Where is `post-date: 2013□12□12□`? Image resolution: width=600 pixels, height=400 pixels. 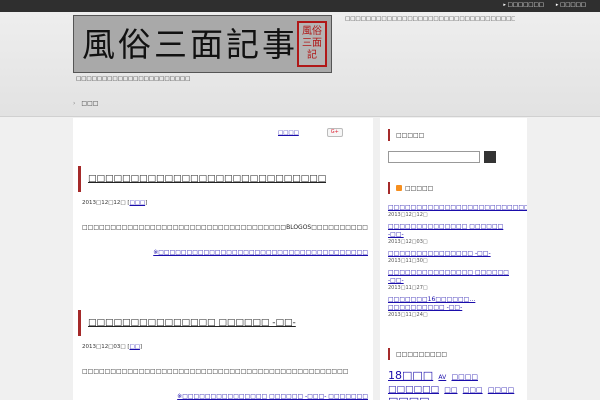
post-date: 2013□12□12□ is located at coordinates (104, 203).